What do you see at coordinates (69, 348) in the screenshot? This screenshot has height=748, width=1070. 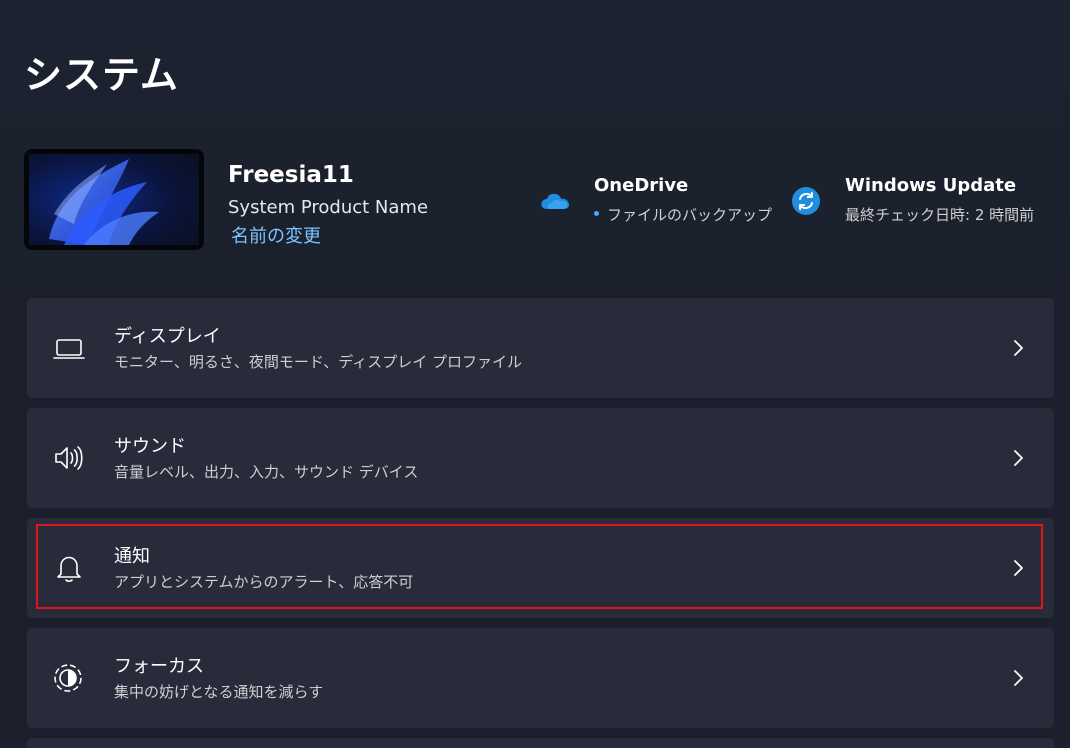 I see `monitor-icon` at bounding box center [69, 348].